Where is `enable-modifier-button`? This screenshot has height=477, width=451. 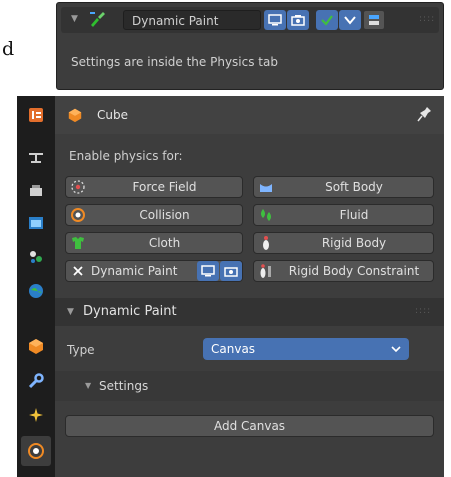 enable-modifier-button is located at coordinates (327, 20).